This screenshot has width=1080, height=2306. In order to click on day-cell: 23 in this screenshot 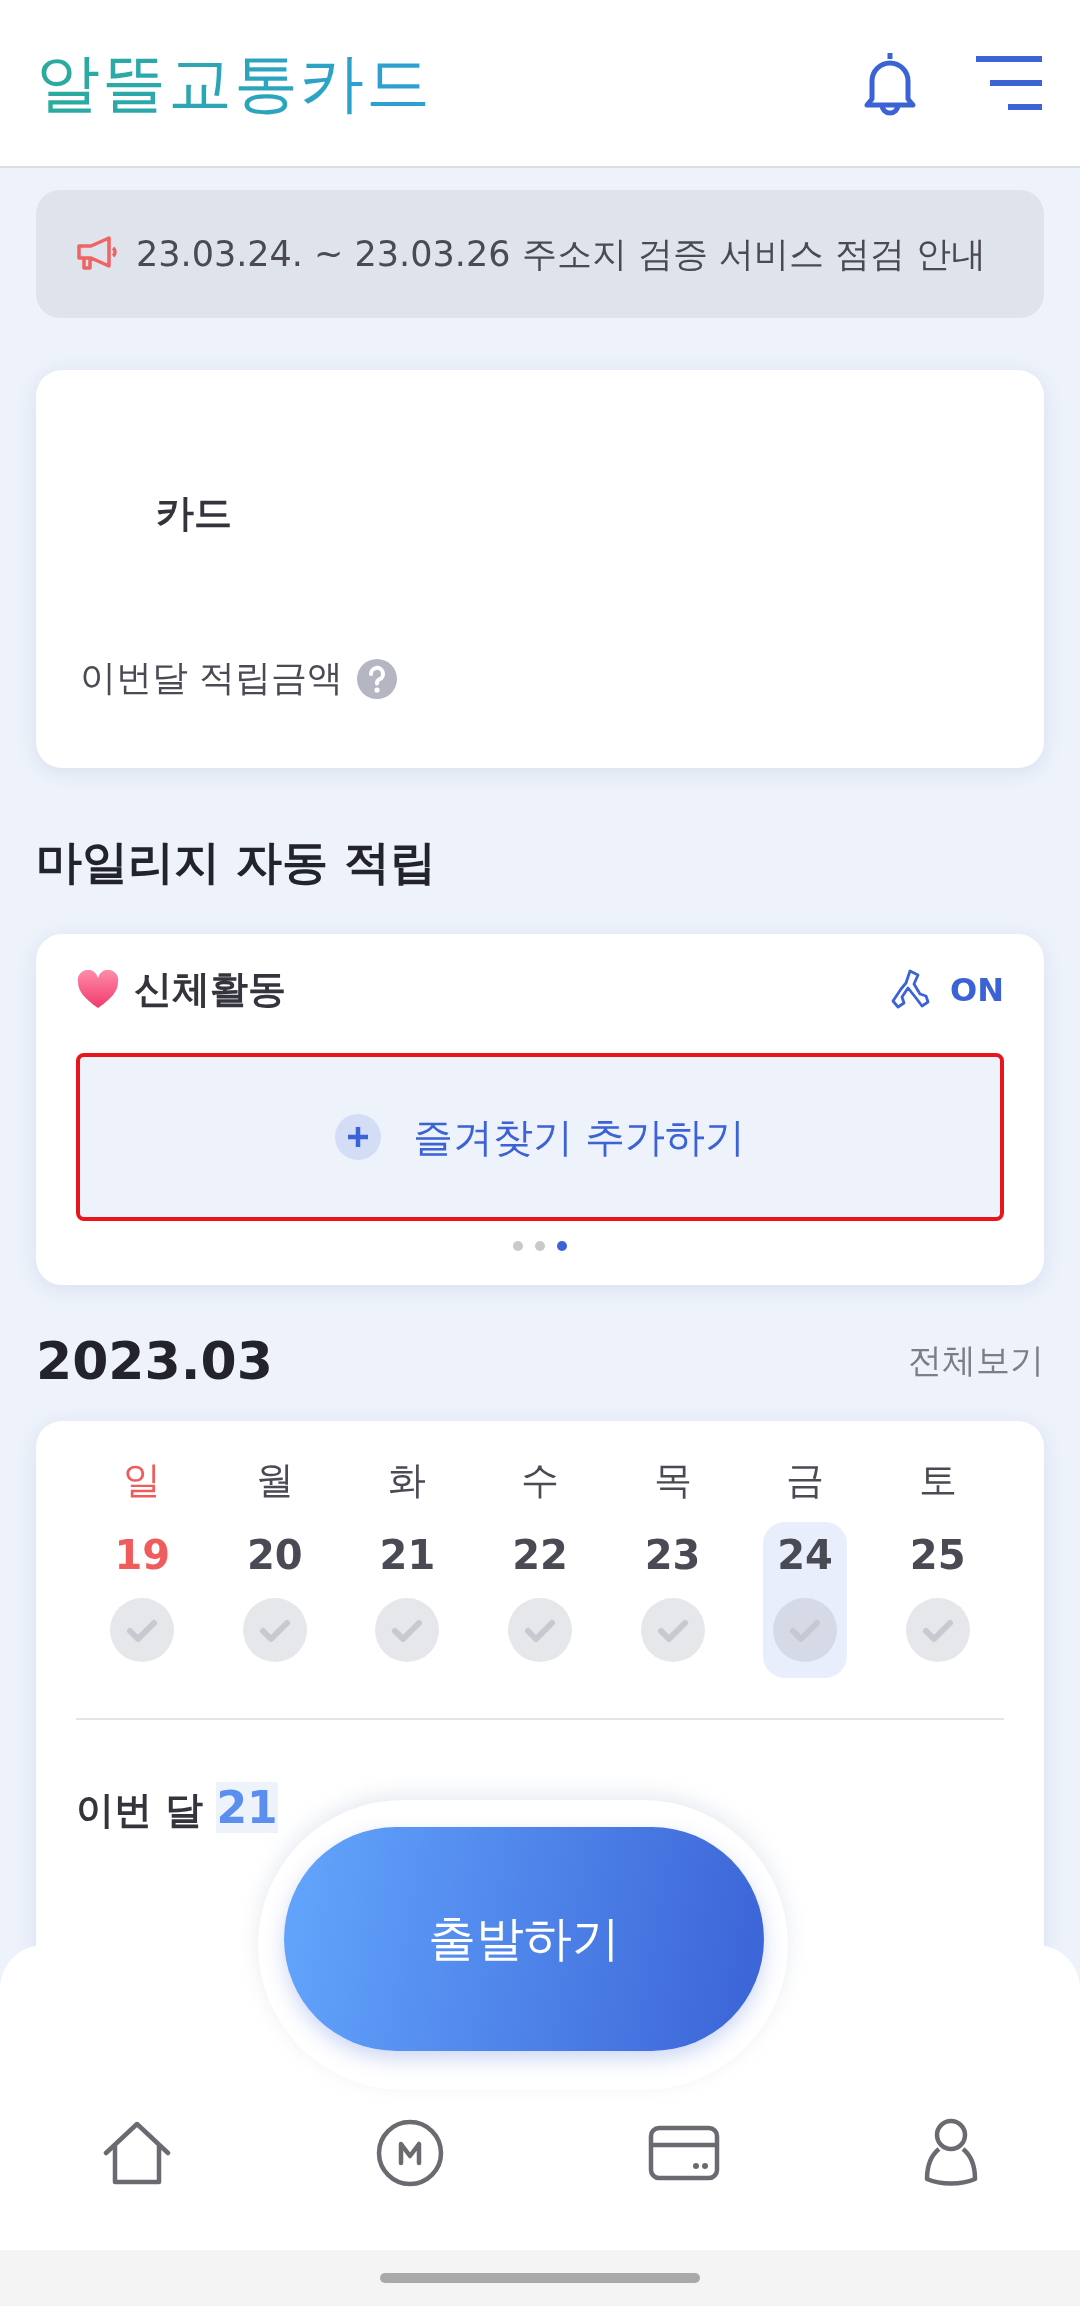, I will do `click(672, 1600)`.